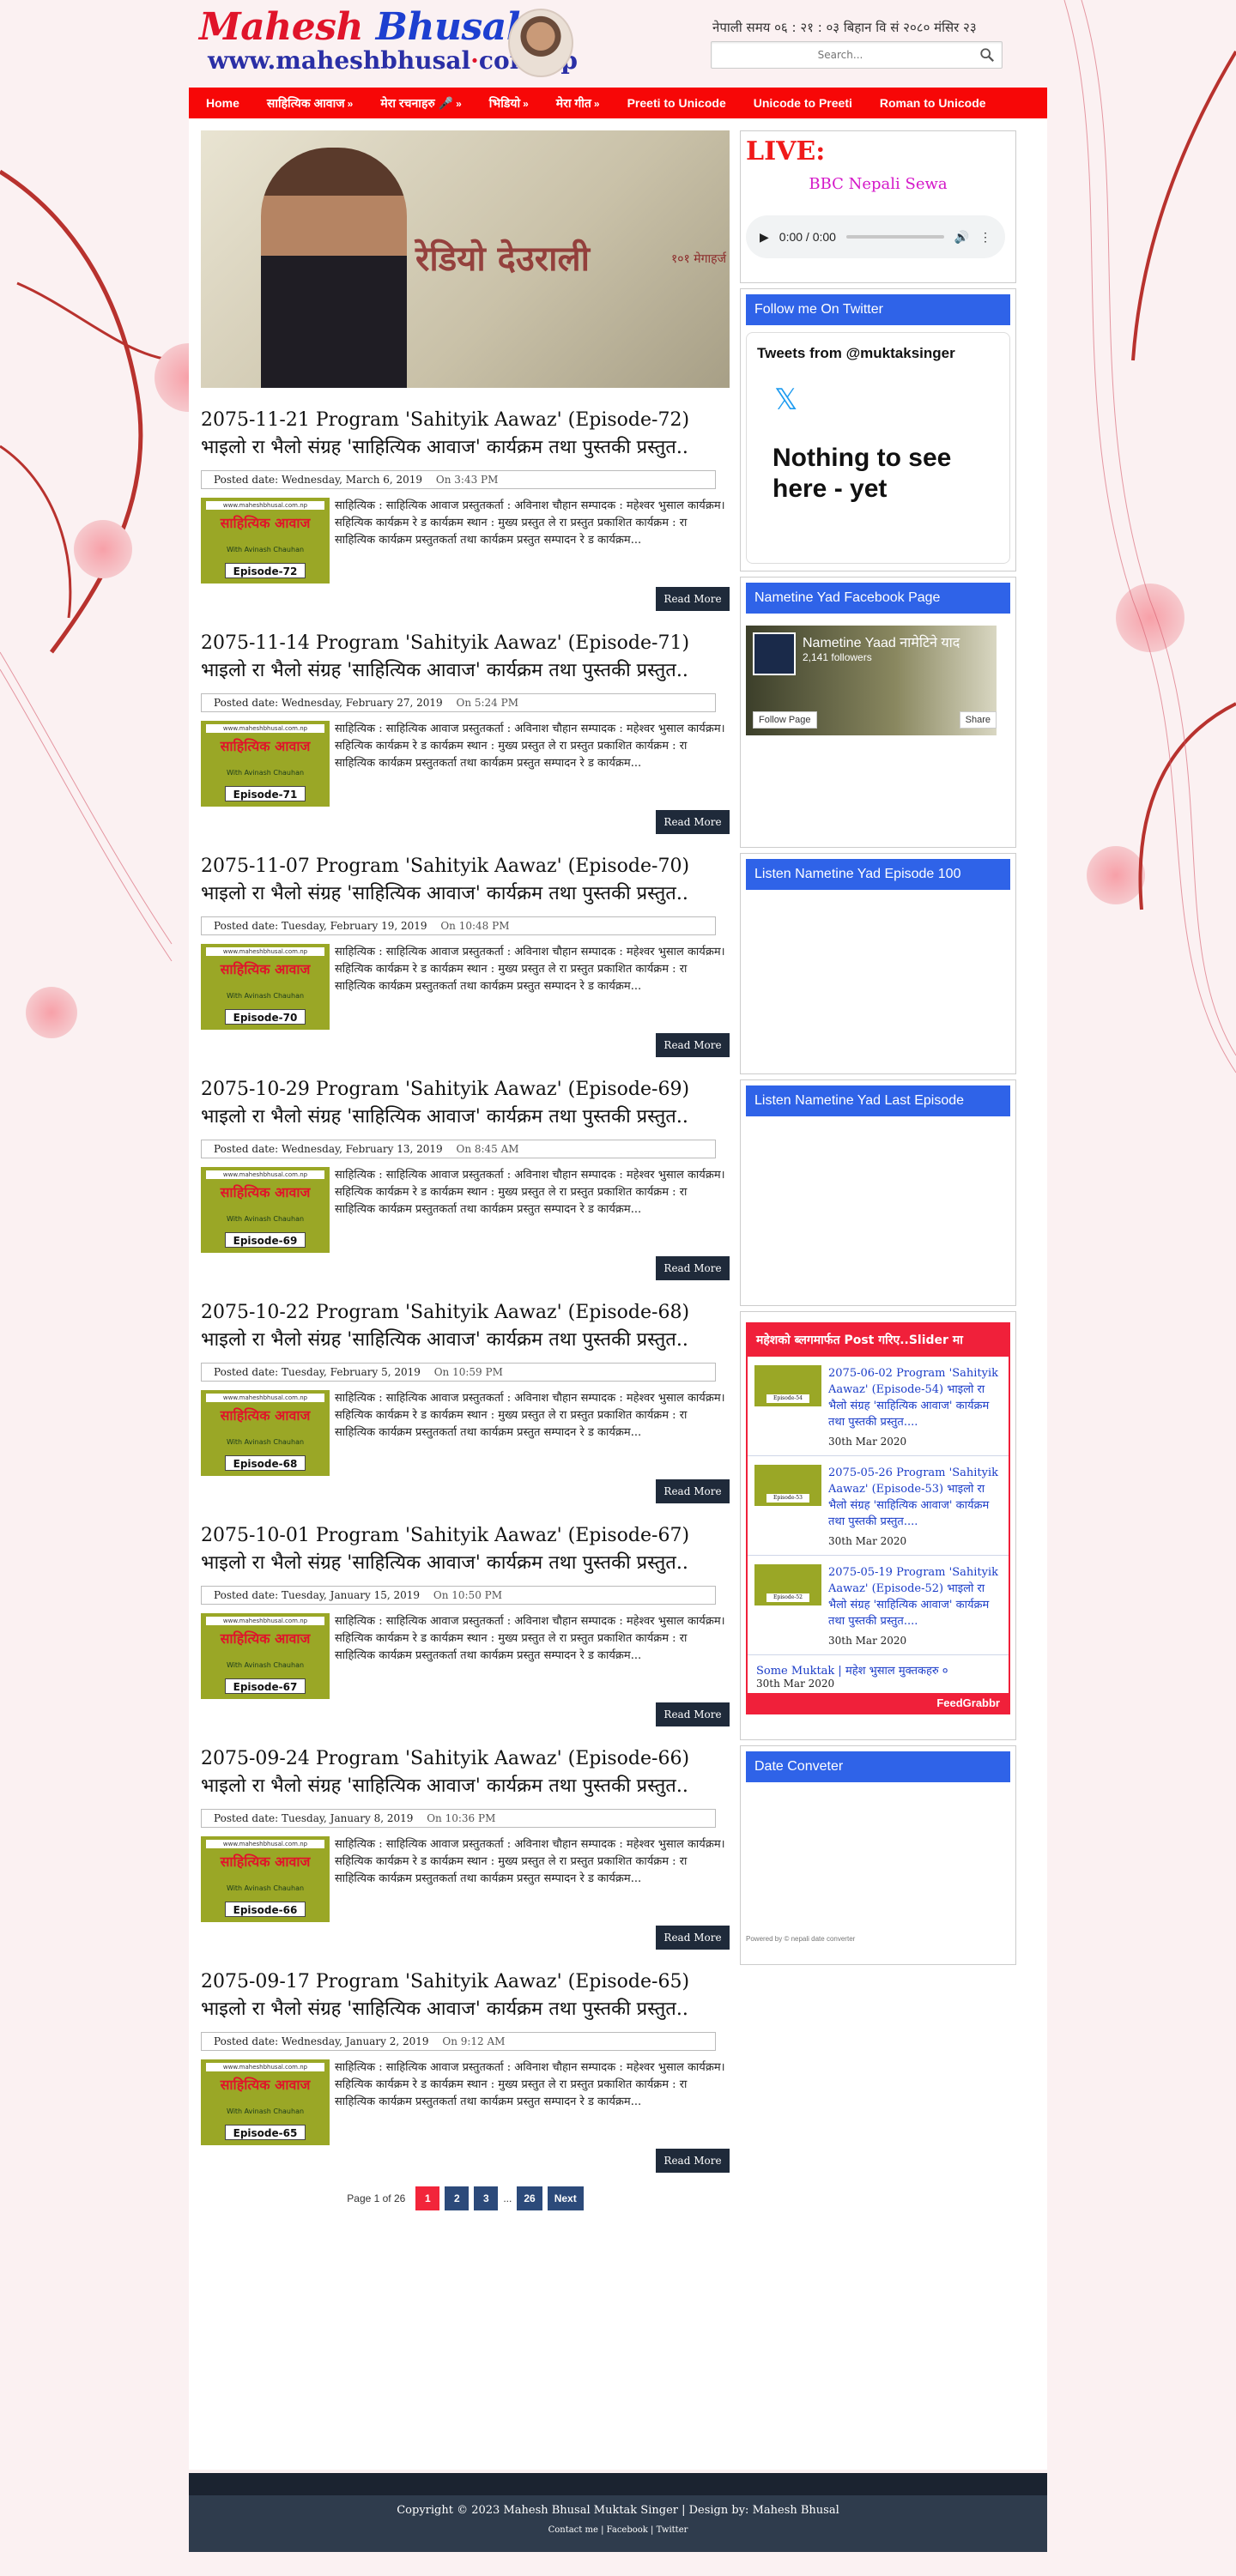  Describe the element at coordinates (961, 237) in the screenshot. I see `volume-icon: 🔊` at that location.